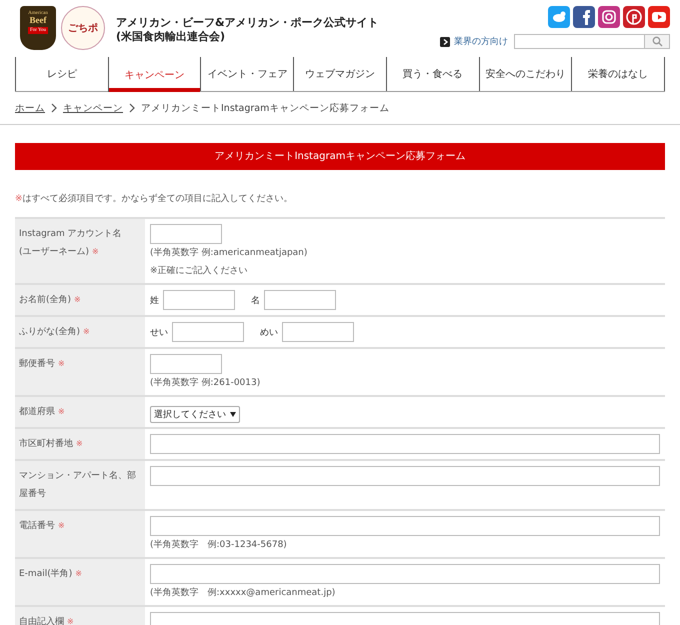  Describe the element at coordinates (618, 74) in the screenshot. I see `nav-tab: 栄養のはなし` at that location.